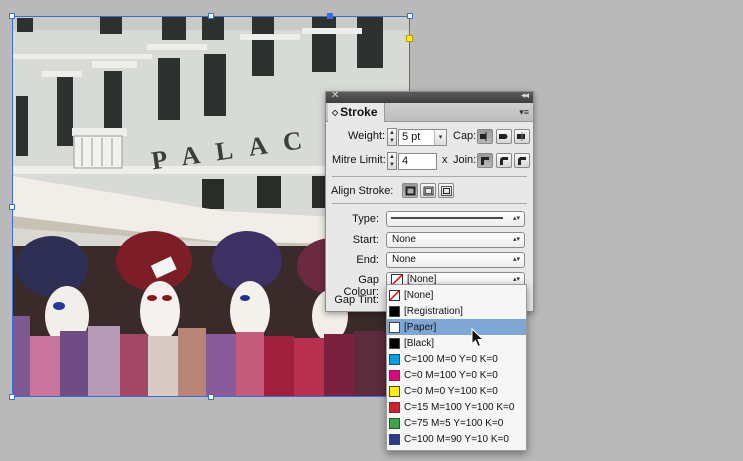 The height and width of the screenshot is (461, 743). Describe the element at coordinates (12, 16) in the screenshot. I see `frame-handle-top-left` at that location.